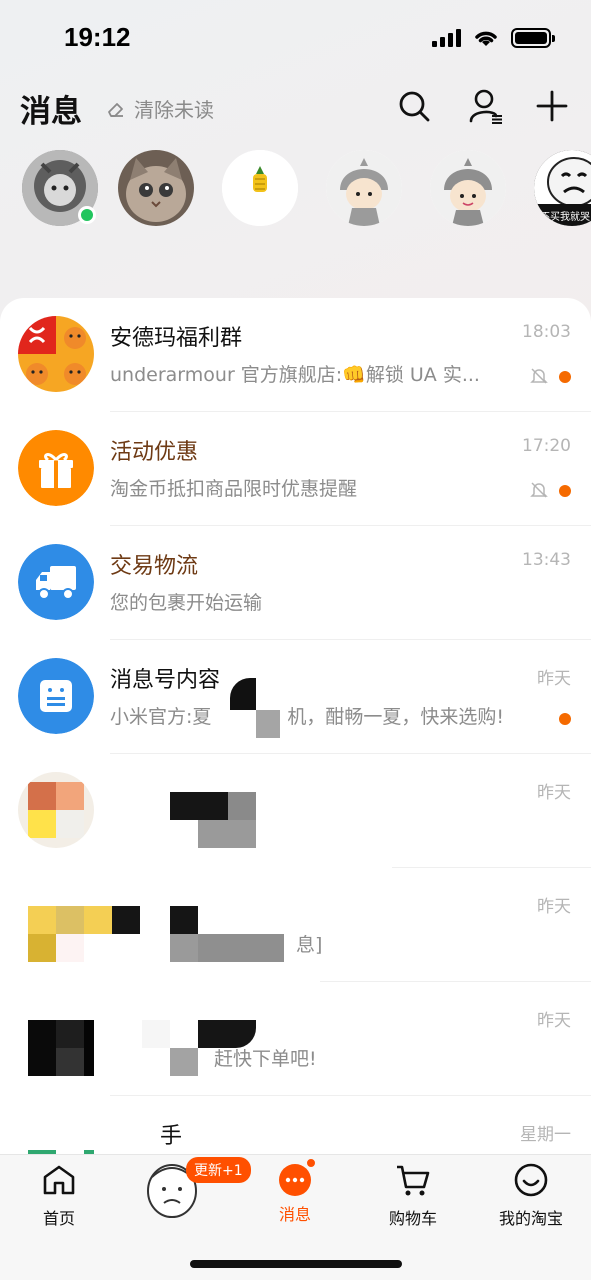 The width and height of the screenshot is (591, 1280). I want to click on tab-label: 首页, so click(58, 1218).